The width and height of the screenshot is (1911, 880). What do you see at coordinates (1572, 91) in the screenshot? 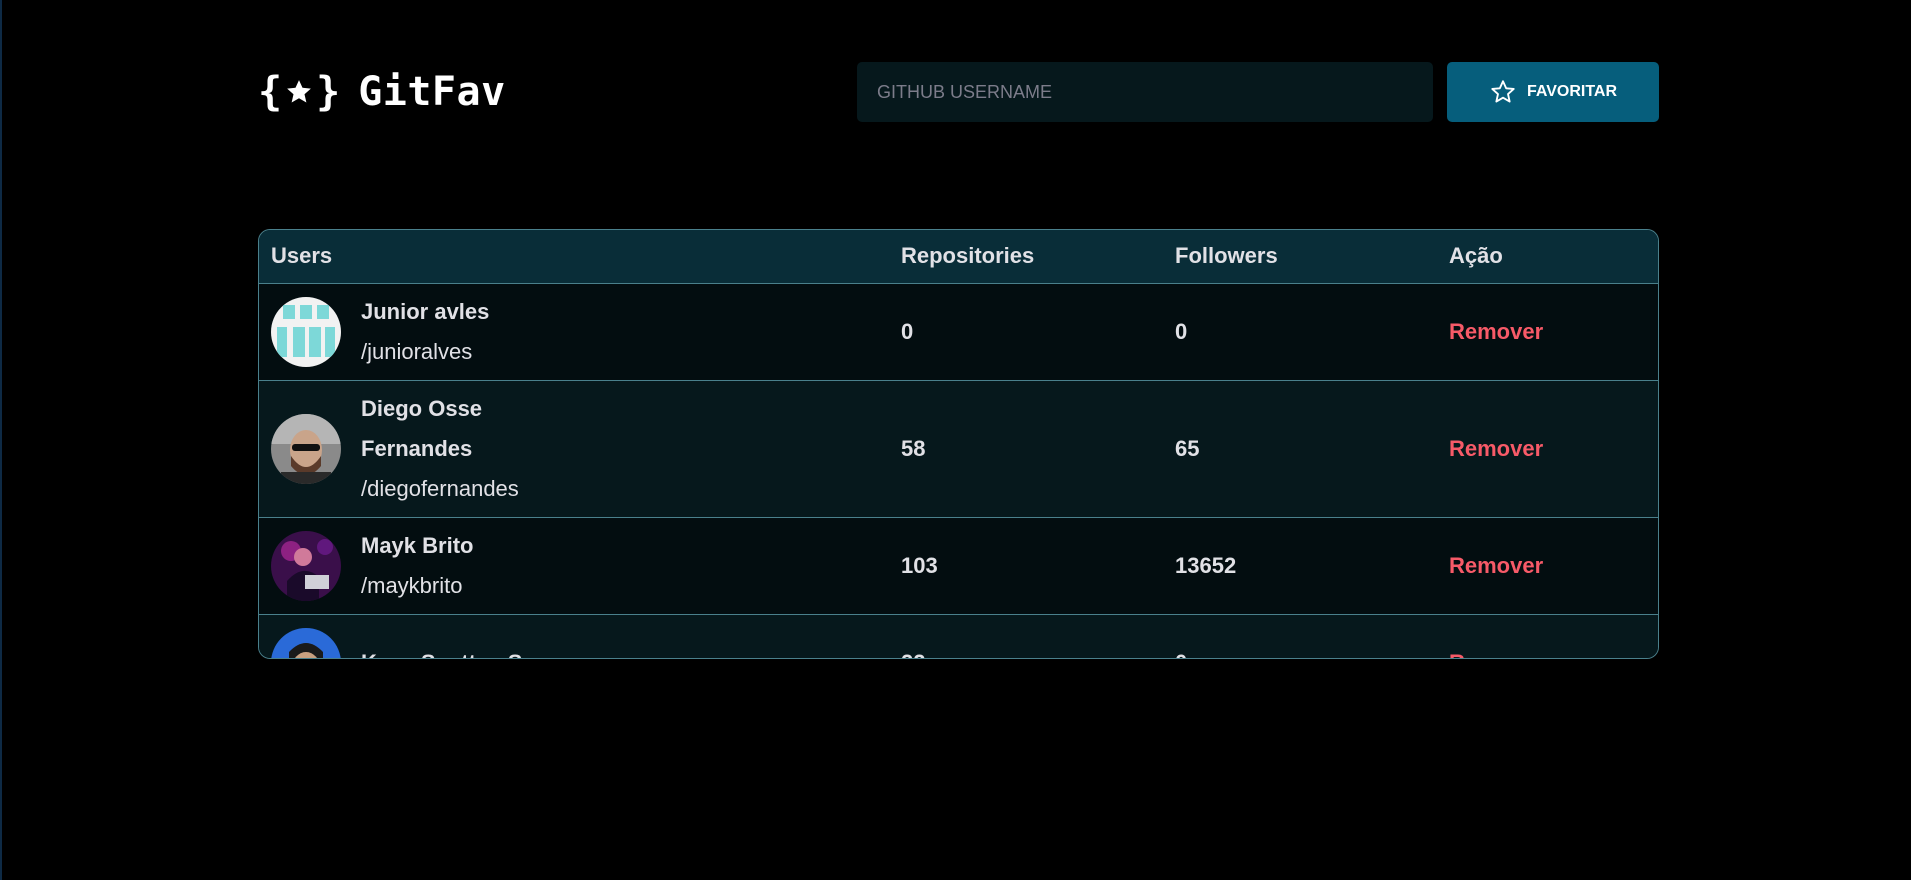
I see `favoritar-button-label: FAVORITAR` at bounding box center [1572, 91].